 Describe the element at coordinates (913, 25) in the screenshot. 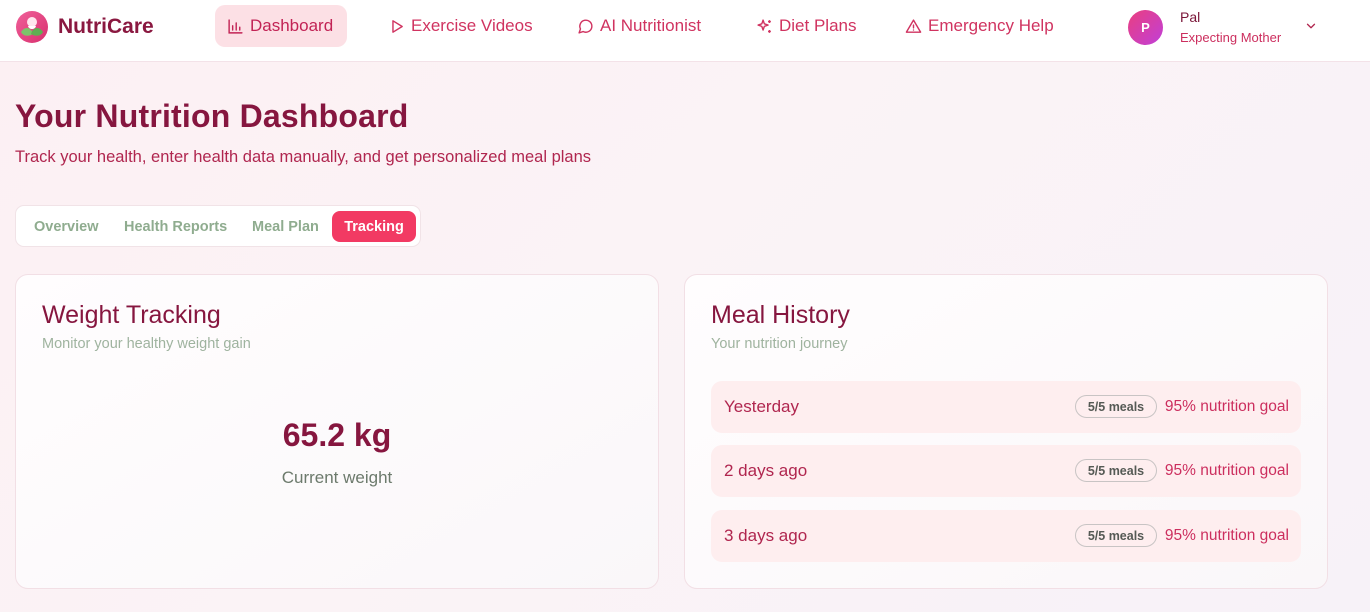

I see `warning-triangle-icon` at that location.